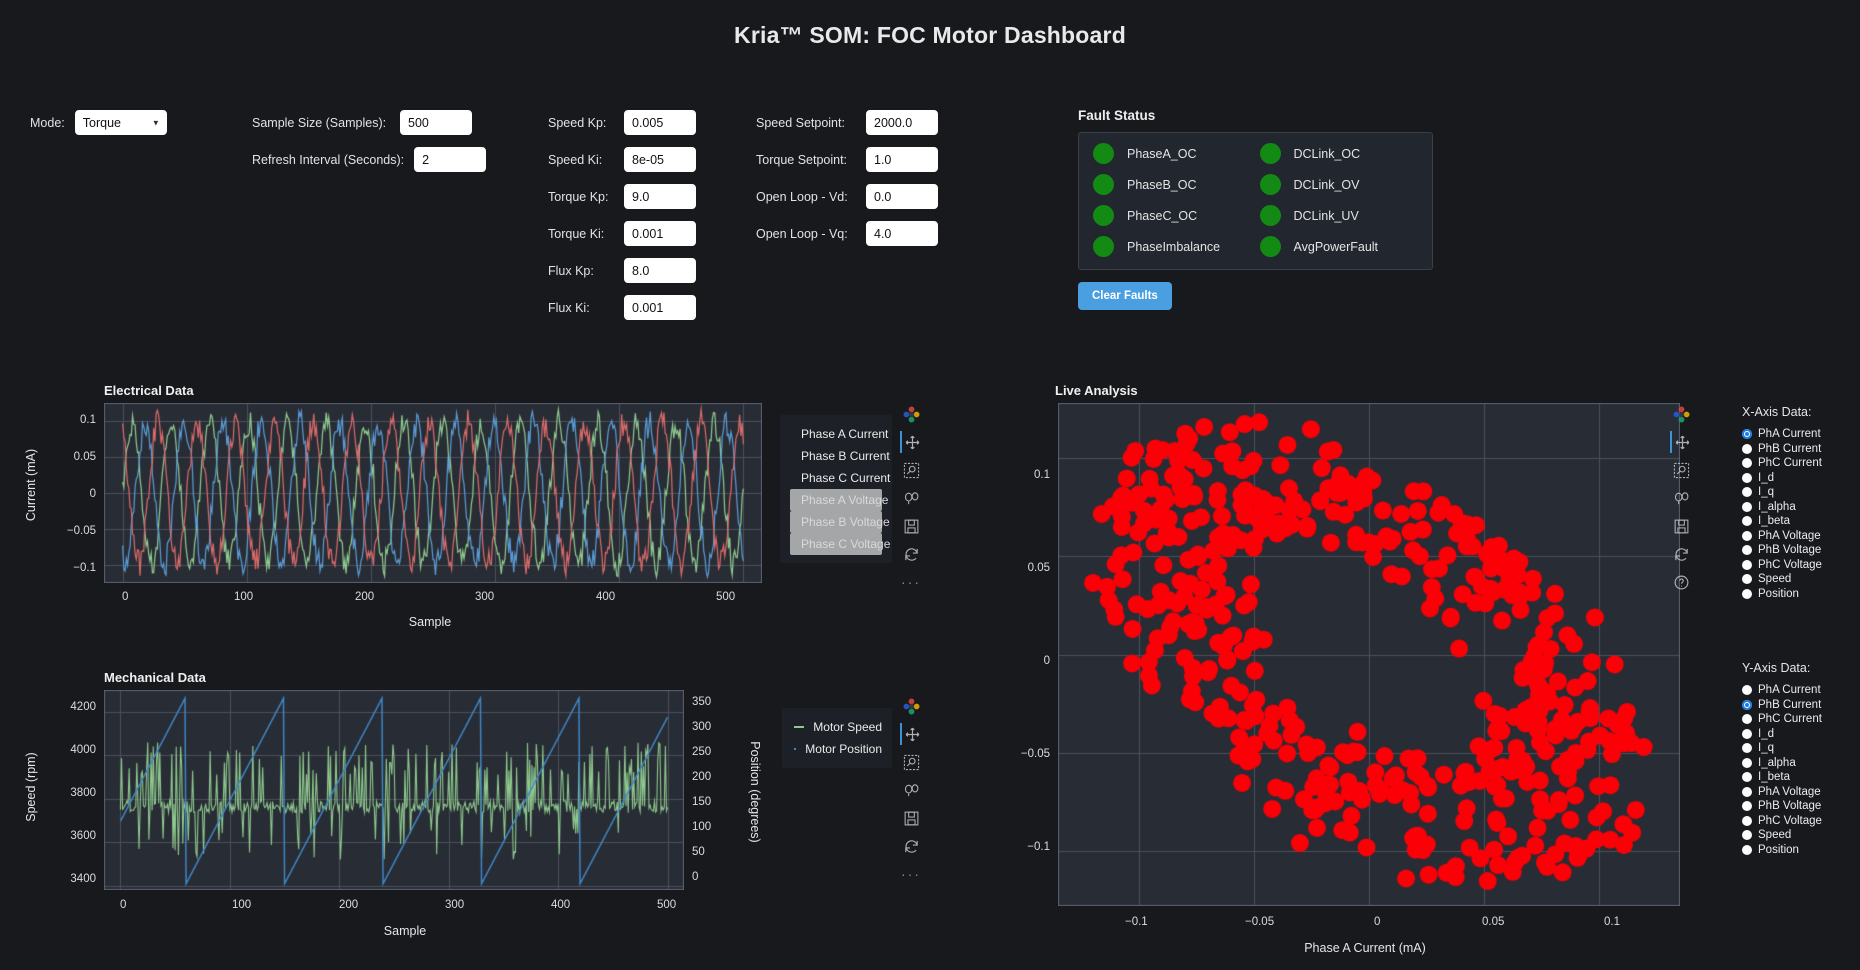  What do you see at coordinates (1782, 792) in the screenshot?
I see `radio-y-pha-voltage: PhA Voltage` at bounding box center [1782, 792].